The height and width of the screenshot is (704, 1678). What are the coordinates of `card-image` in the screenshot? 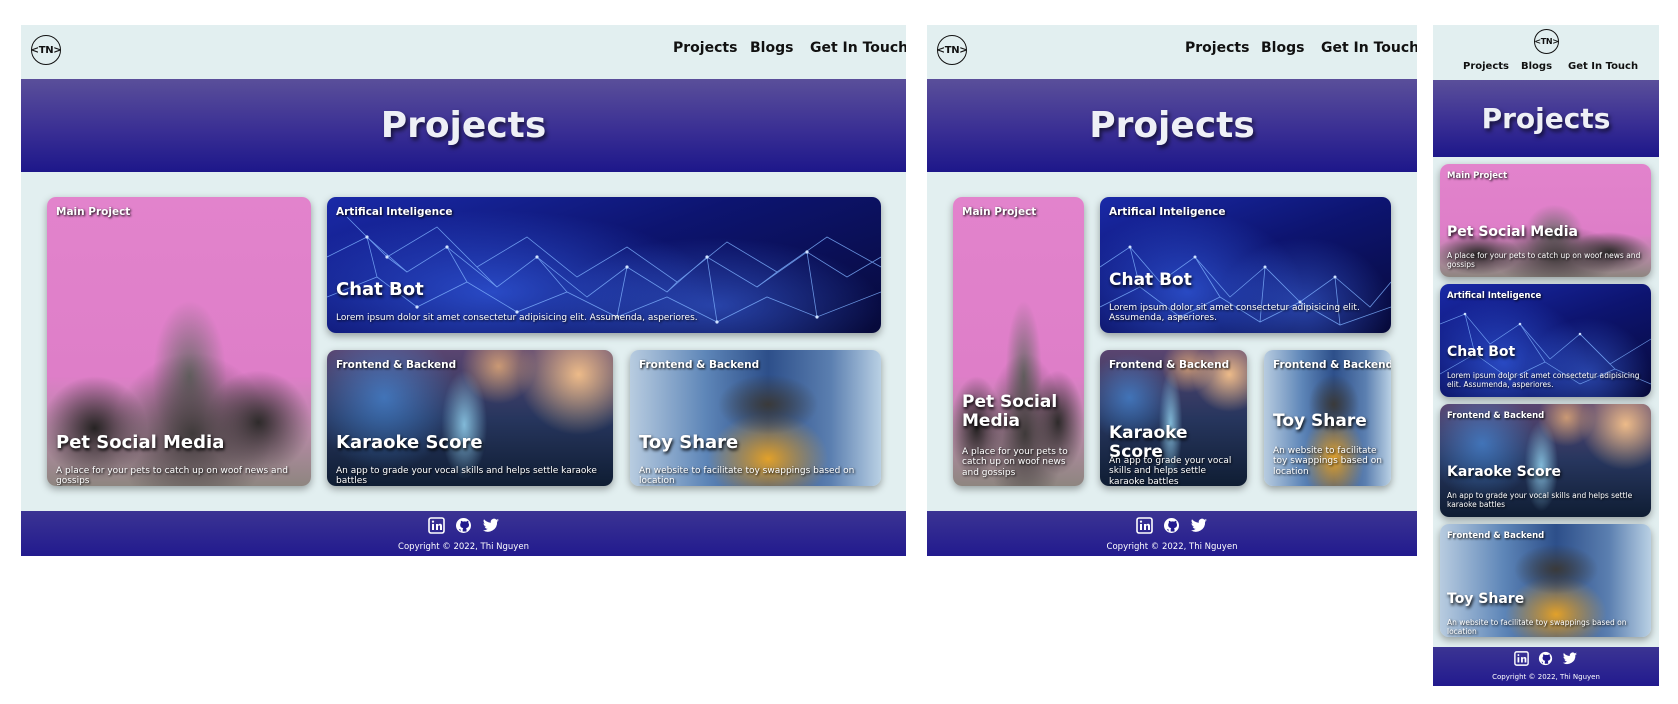 It's located at (1018, 341).